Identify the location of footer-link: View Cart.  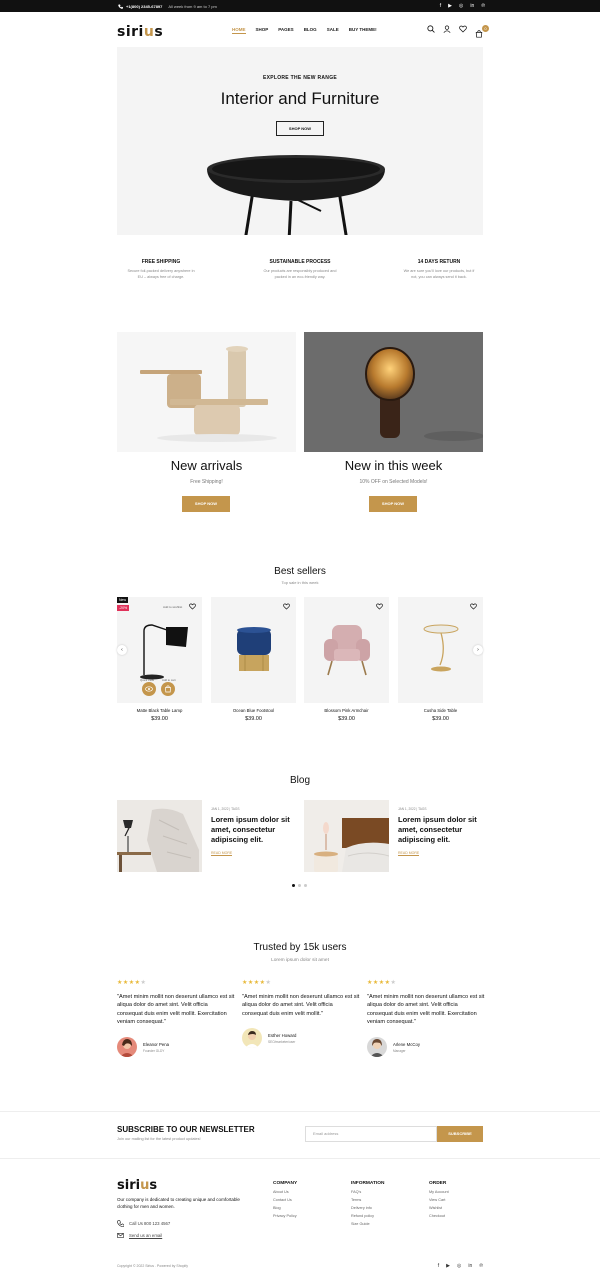
(439, 1200).